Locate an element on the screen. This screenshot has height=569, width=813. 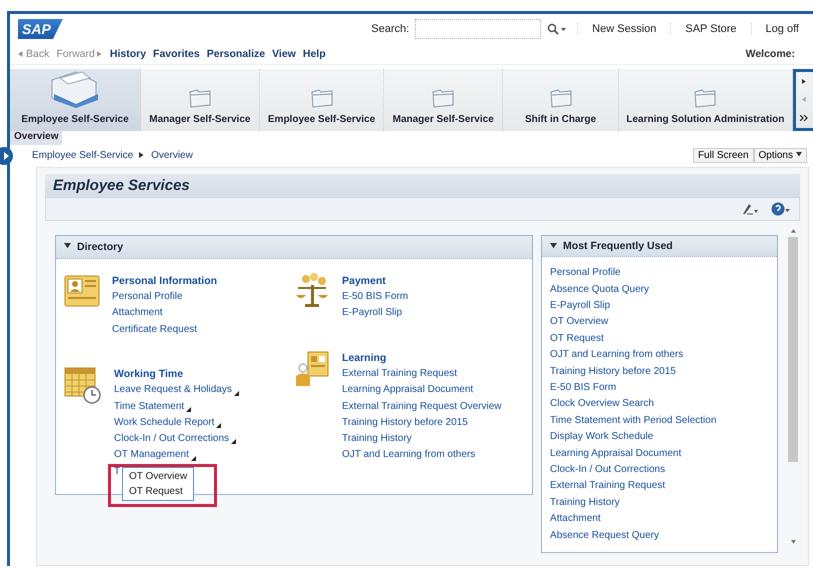
directory-link: External Training Request is located at coordinates (422, 374).